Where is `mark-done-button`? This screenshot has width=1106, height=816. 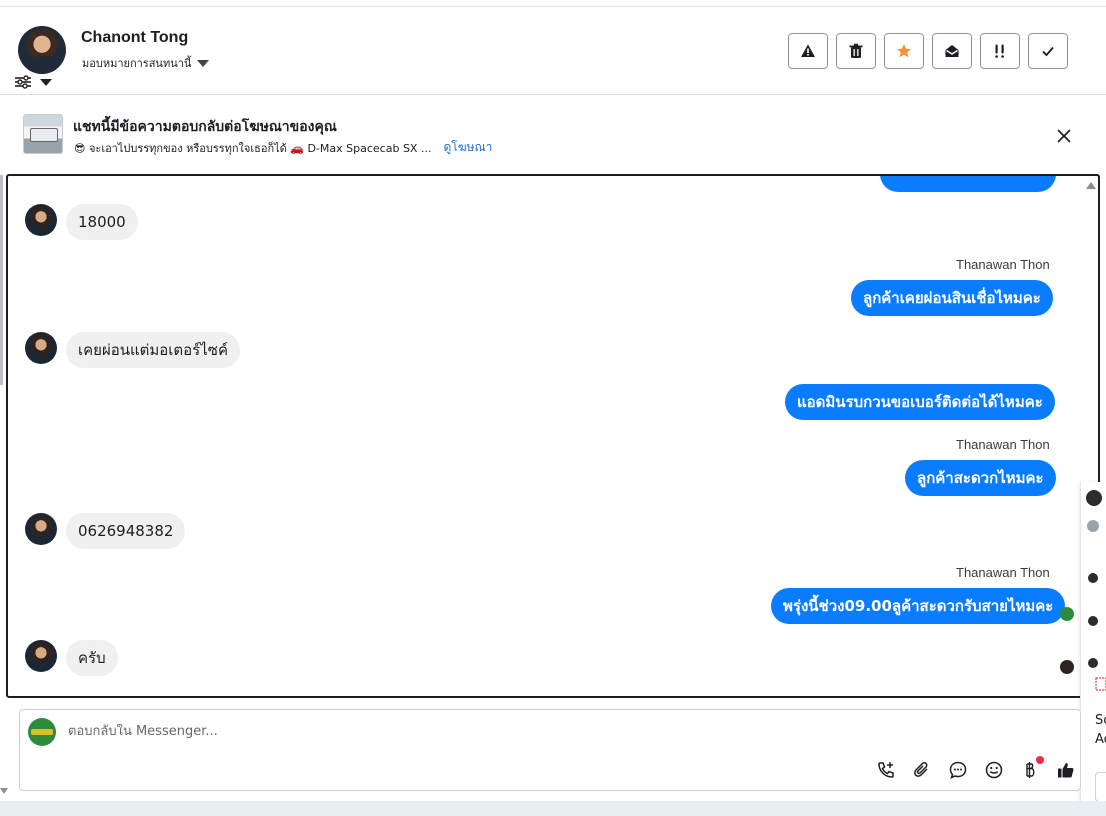
mark-done-button is located at coordinates (1048, 51).